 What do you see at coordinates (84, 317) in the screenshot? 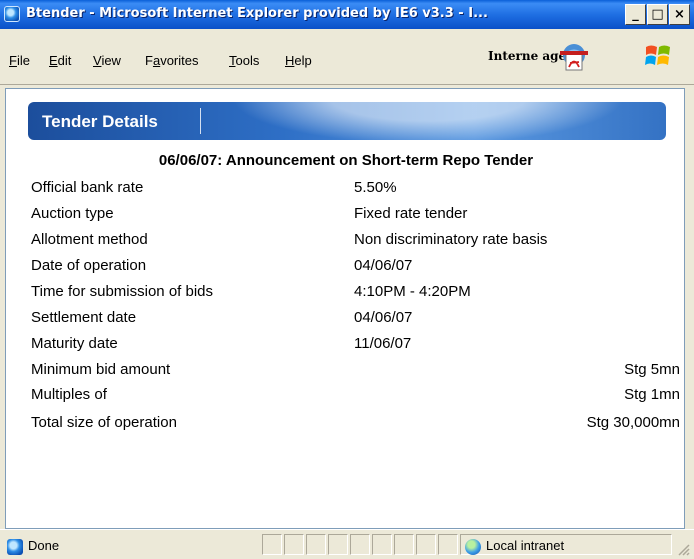
I see `row-label: Settlement date` at bounding box center [84, 317].